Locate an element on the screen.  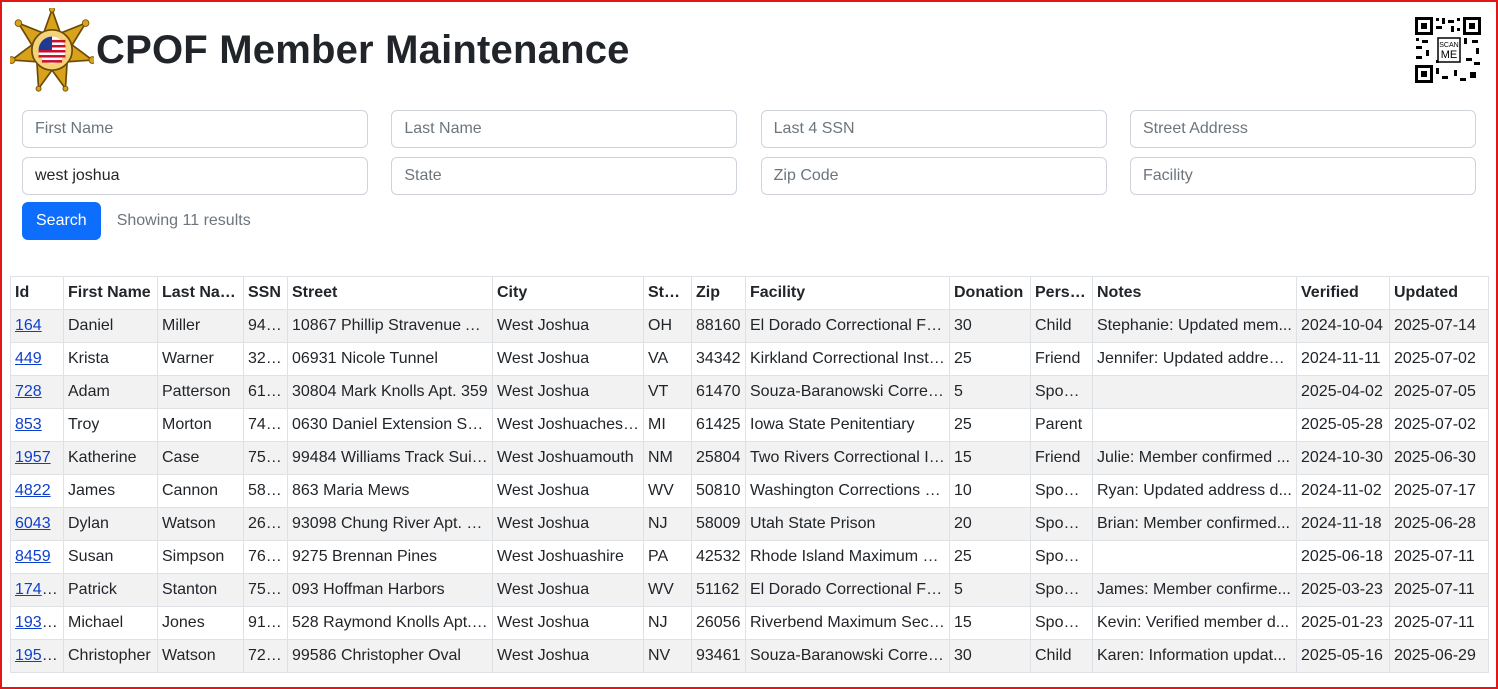
sheriff-badge-logo is located at coordinates (52, 50).